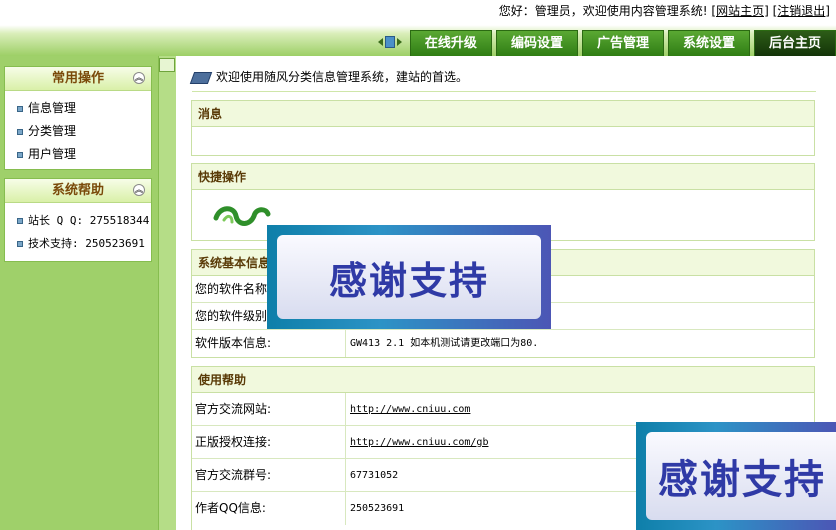 The image size is (836, 530). Describe the element at coordinates (503, 177) in the screenshot. I see `section-title: 快捷操作` at that location.